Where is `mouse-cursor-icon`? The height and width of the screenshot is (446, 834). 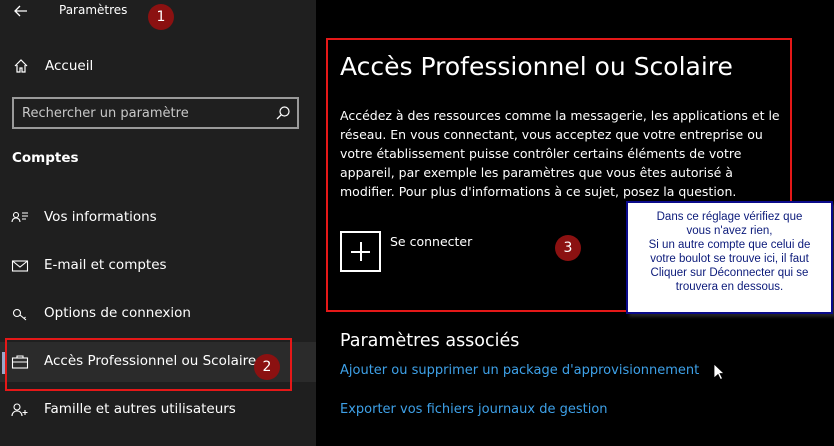 mouse-cursor-icon is located at coordinates (719, 372).